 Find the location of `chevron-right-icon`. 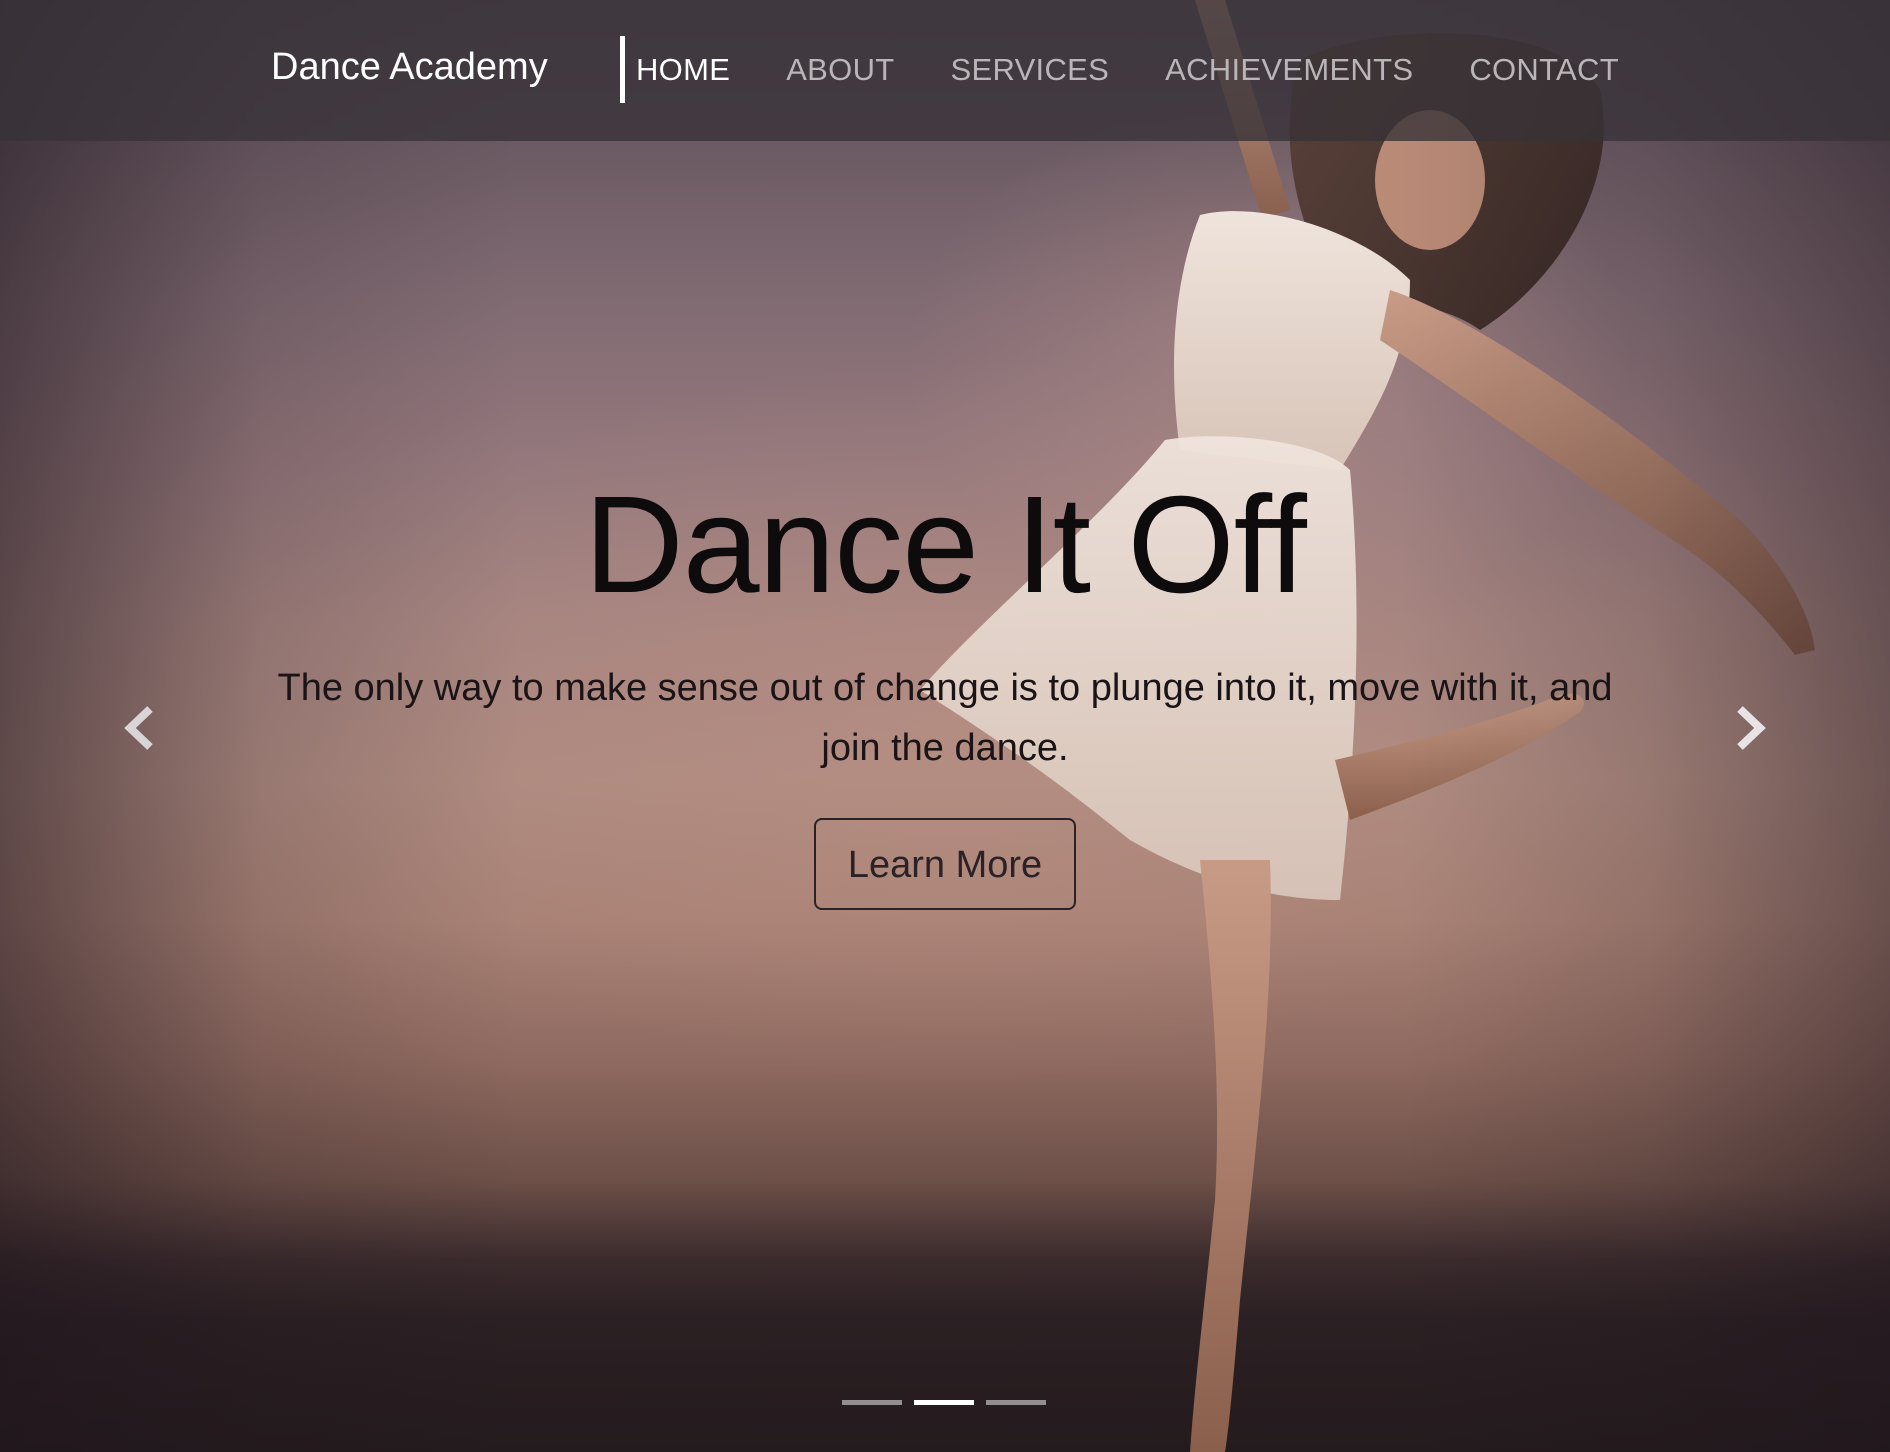

chevron-right-icon is located at coordinates (1751, 728).